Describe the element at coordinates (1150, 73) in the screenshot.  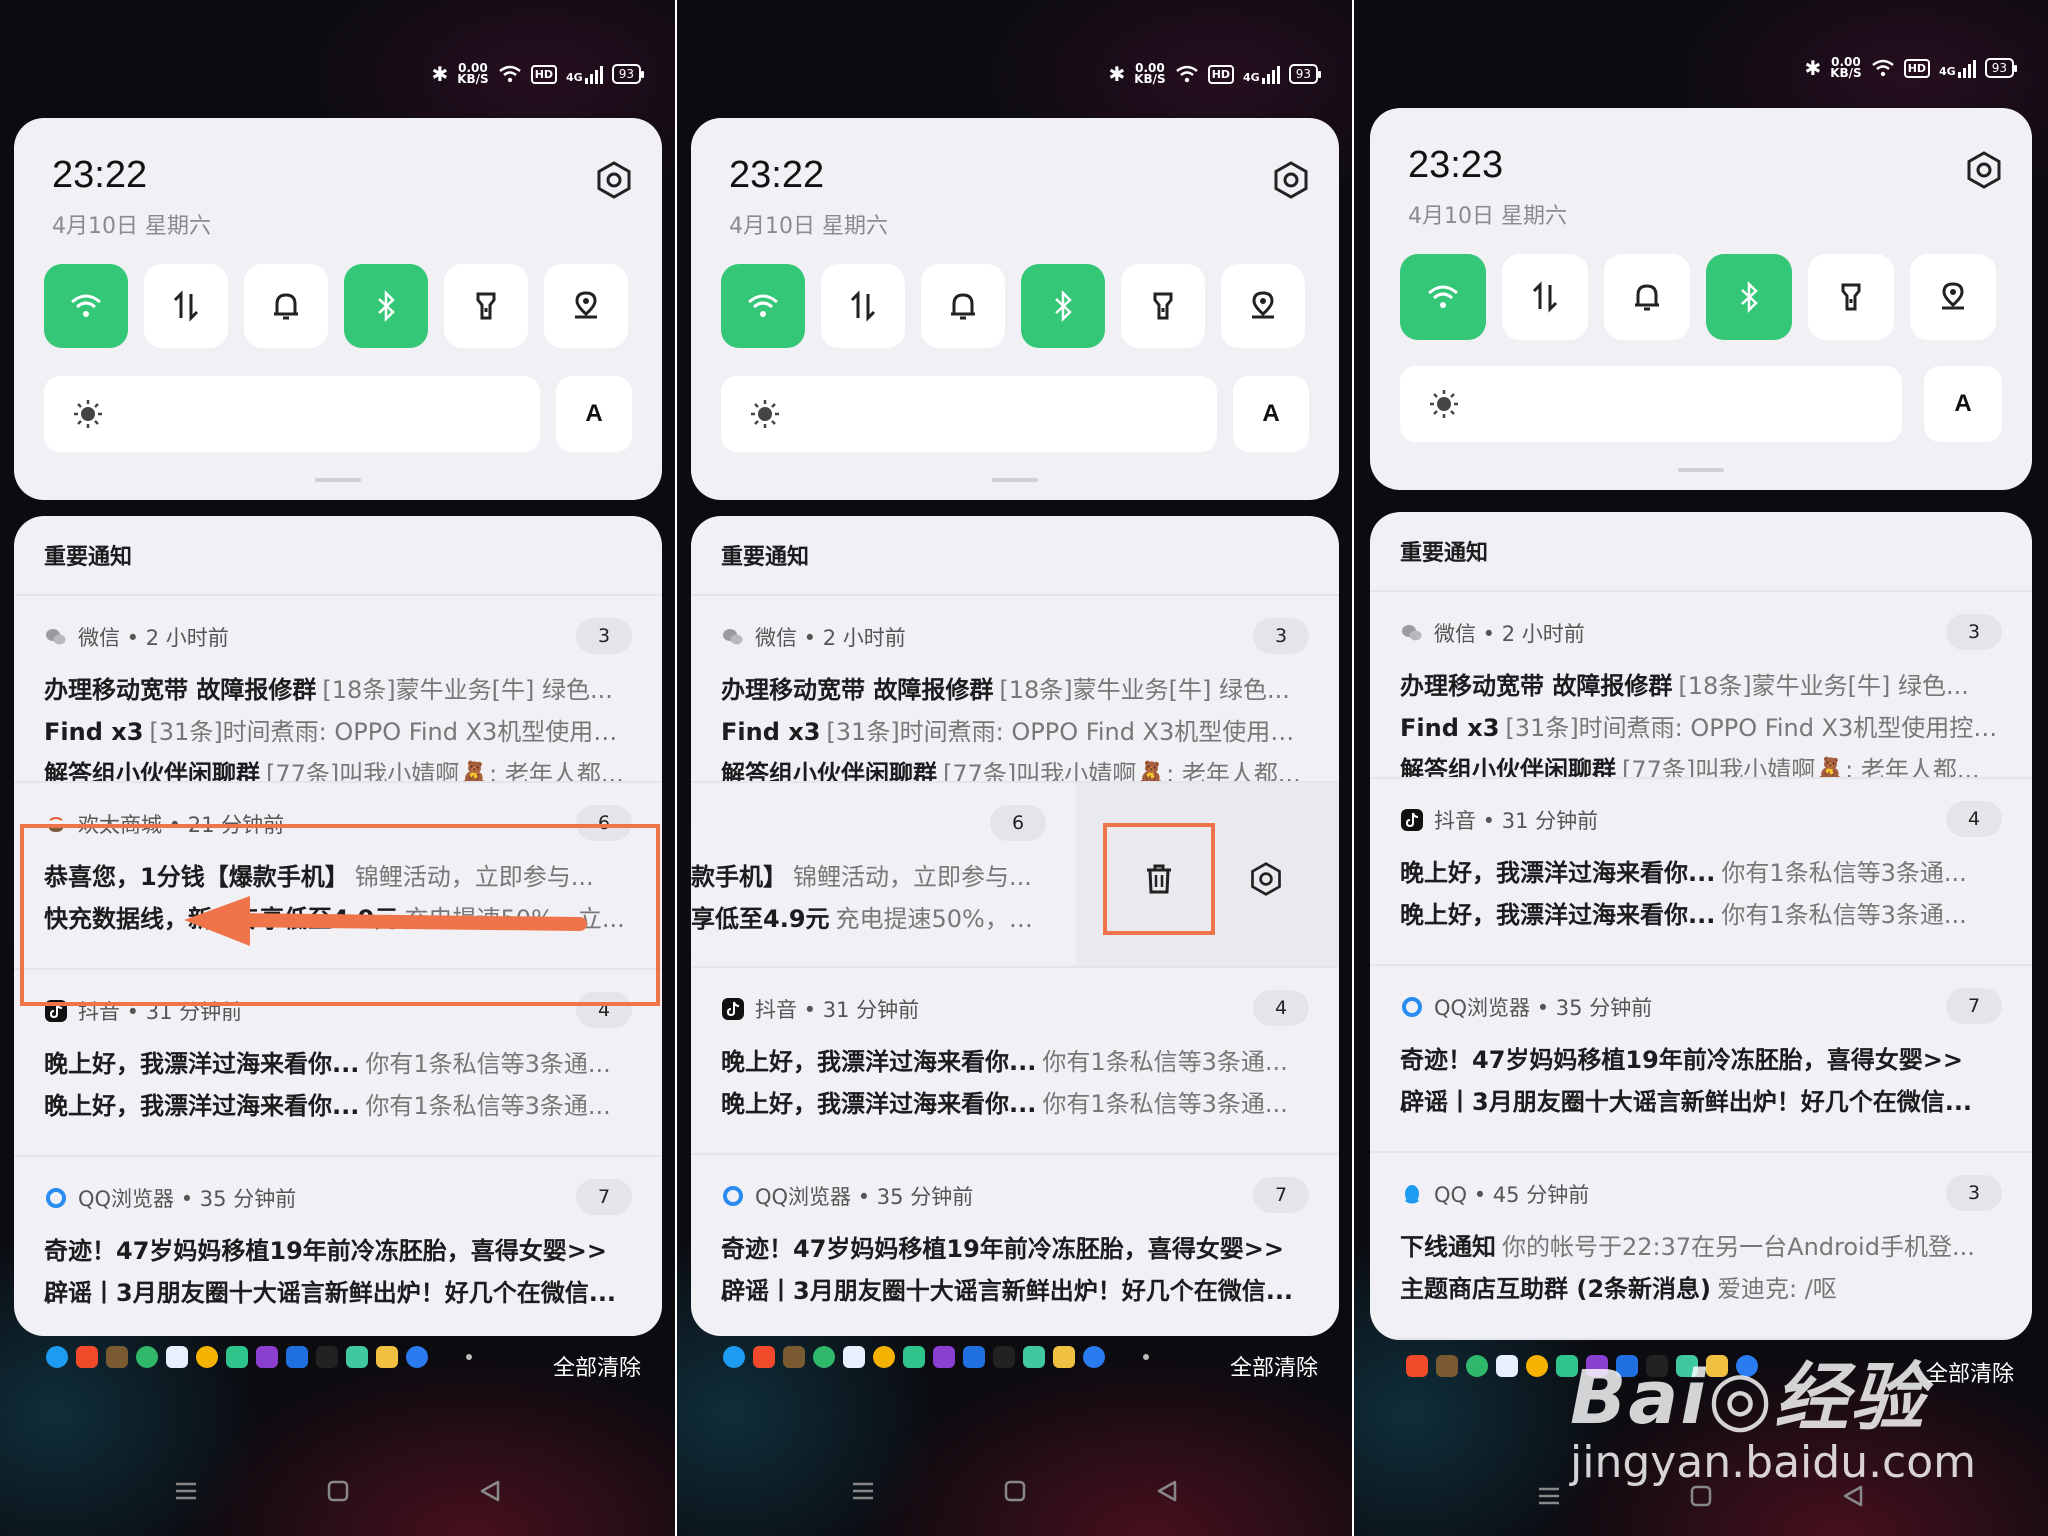
I see `network-speed: 0.00 KB/S` at that location.